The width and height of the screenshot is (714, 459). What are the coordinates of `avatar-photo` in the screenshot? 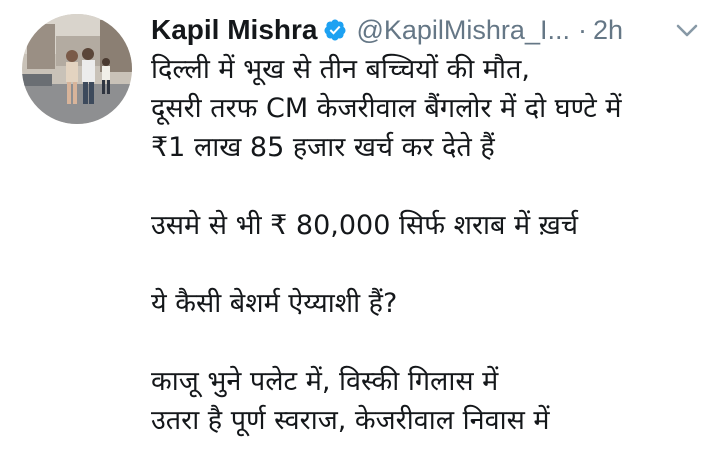 It's located at (77, 69).